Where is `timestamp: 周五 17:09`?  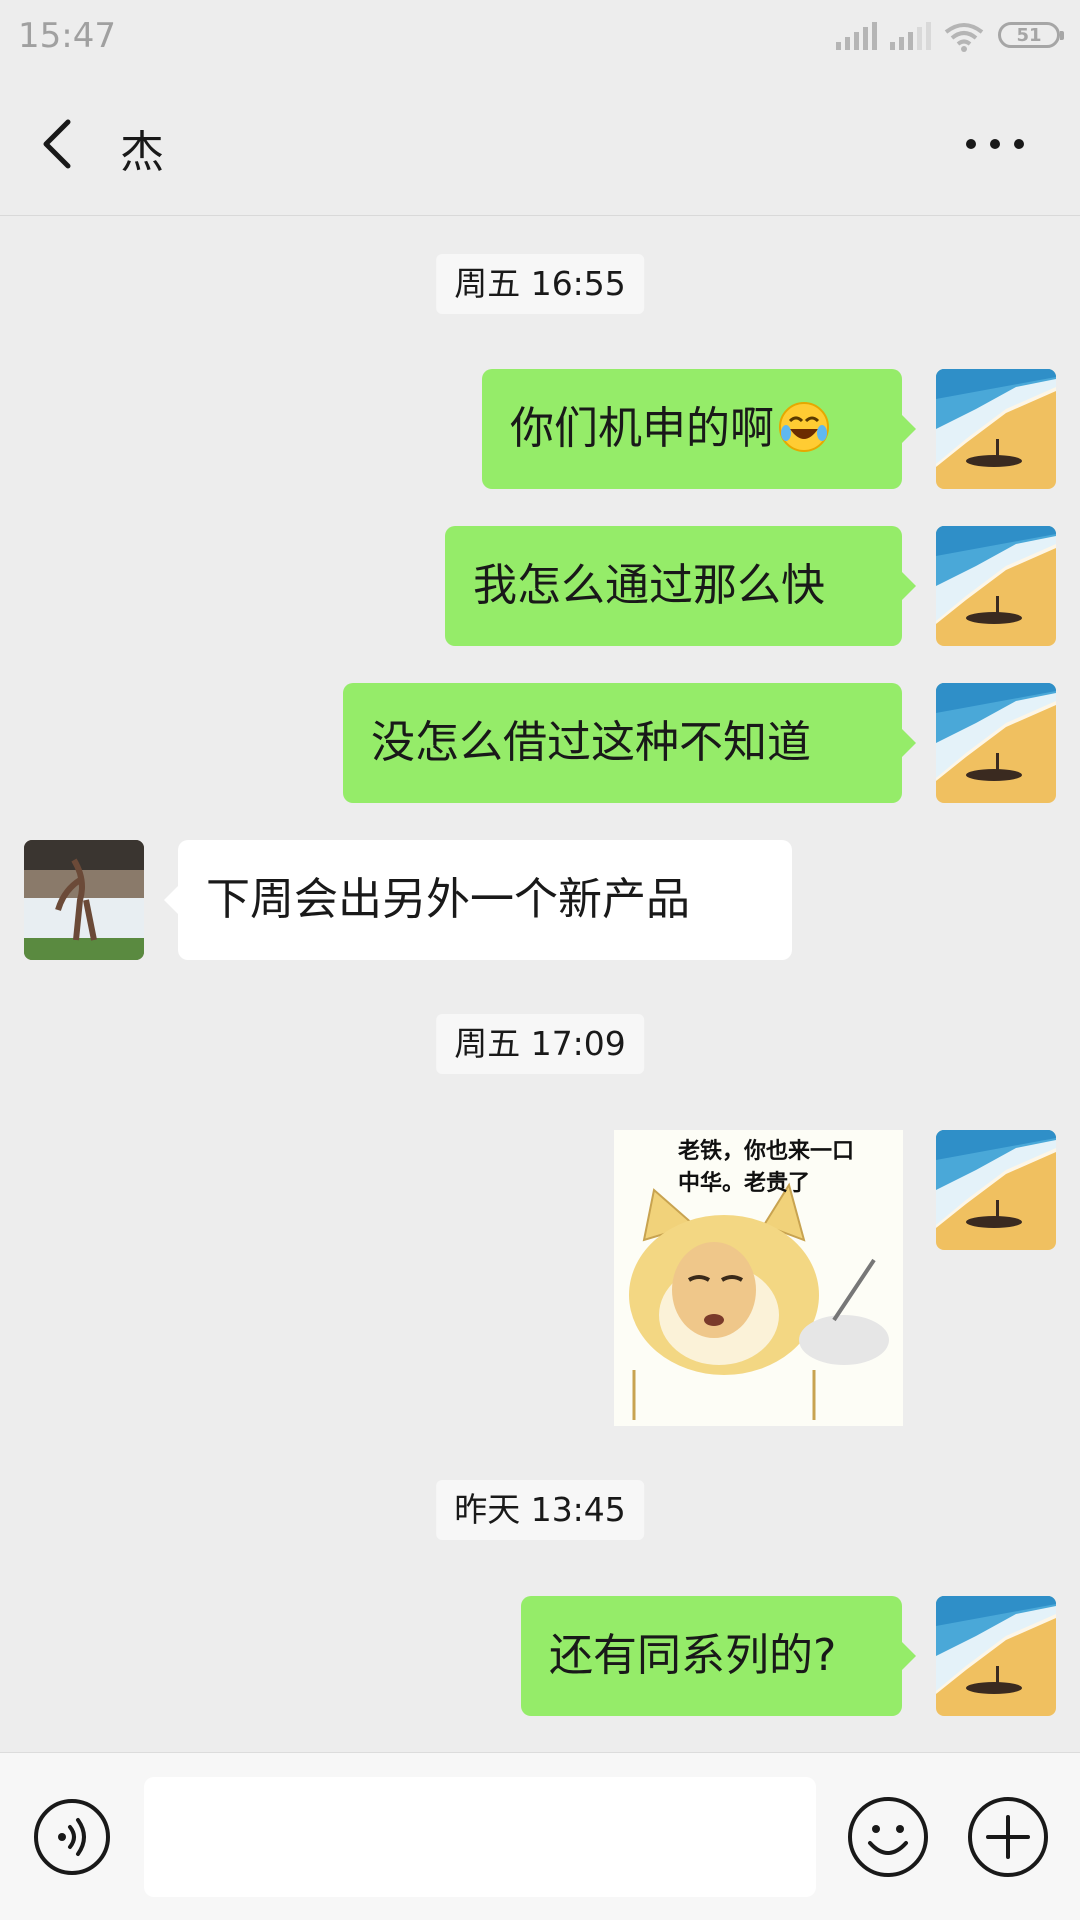
timestamp: 周五 17:09 is located at coordinates (540, 1044).